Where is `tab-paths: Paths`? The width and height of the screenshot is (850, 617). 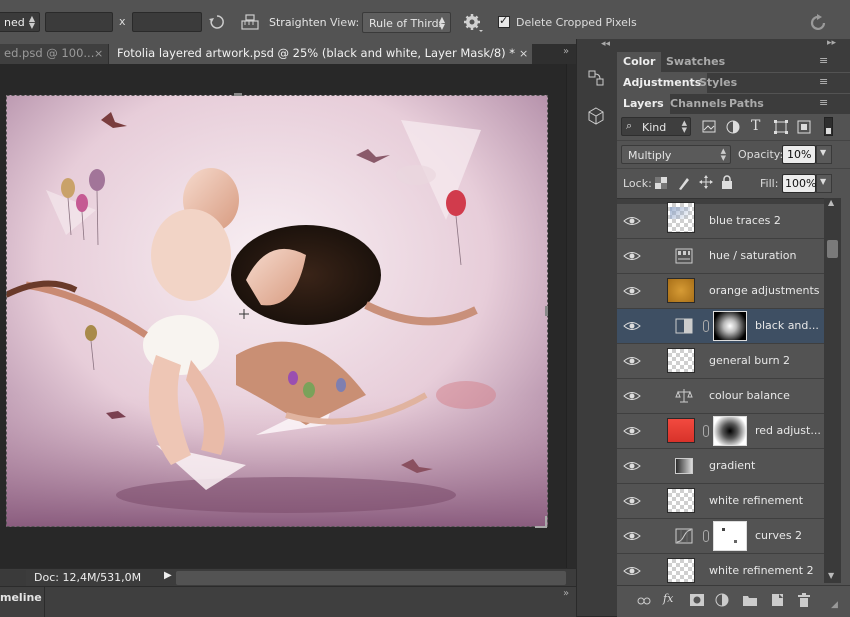
tab-paths: Paths is located at coordinates (746, 104).